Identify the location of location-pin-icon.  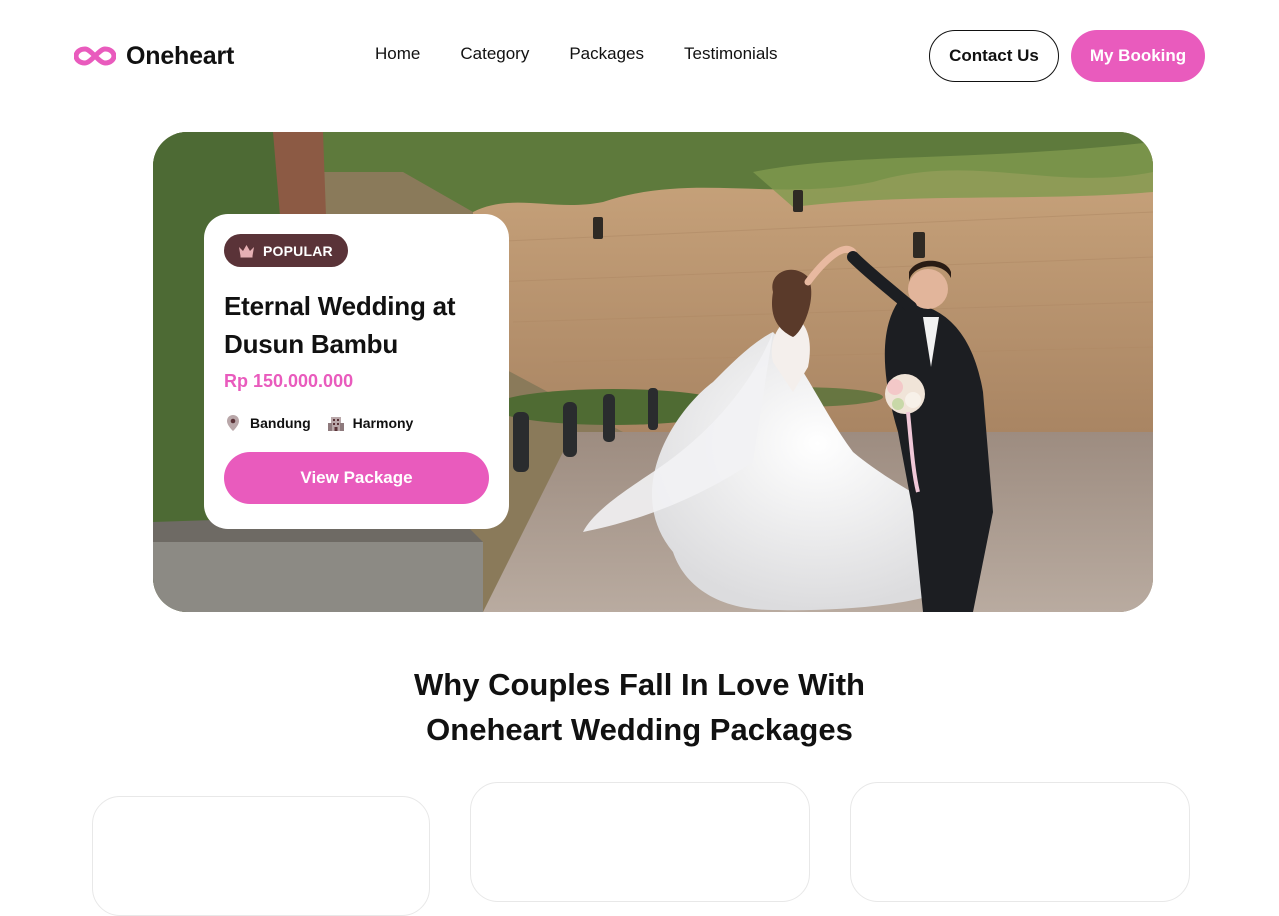
(233, 423).